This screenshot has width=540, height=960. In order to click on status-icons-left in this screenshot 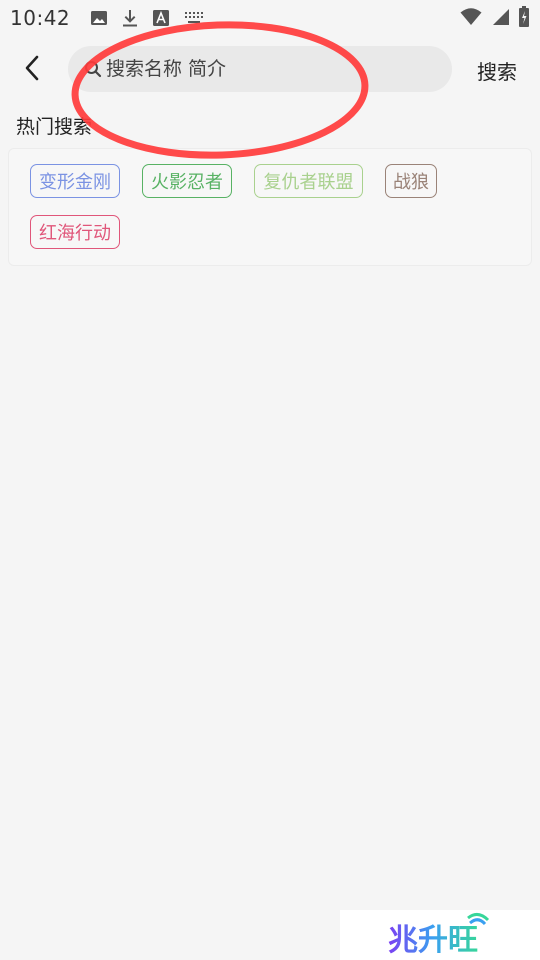, I will do `click(147, 18)`.